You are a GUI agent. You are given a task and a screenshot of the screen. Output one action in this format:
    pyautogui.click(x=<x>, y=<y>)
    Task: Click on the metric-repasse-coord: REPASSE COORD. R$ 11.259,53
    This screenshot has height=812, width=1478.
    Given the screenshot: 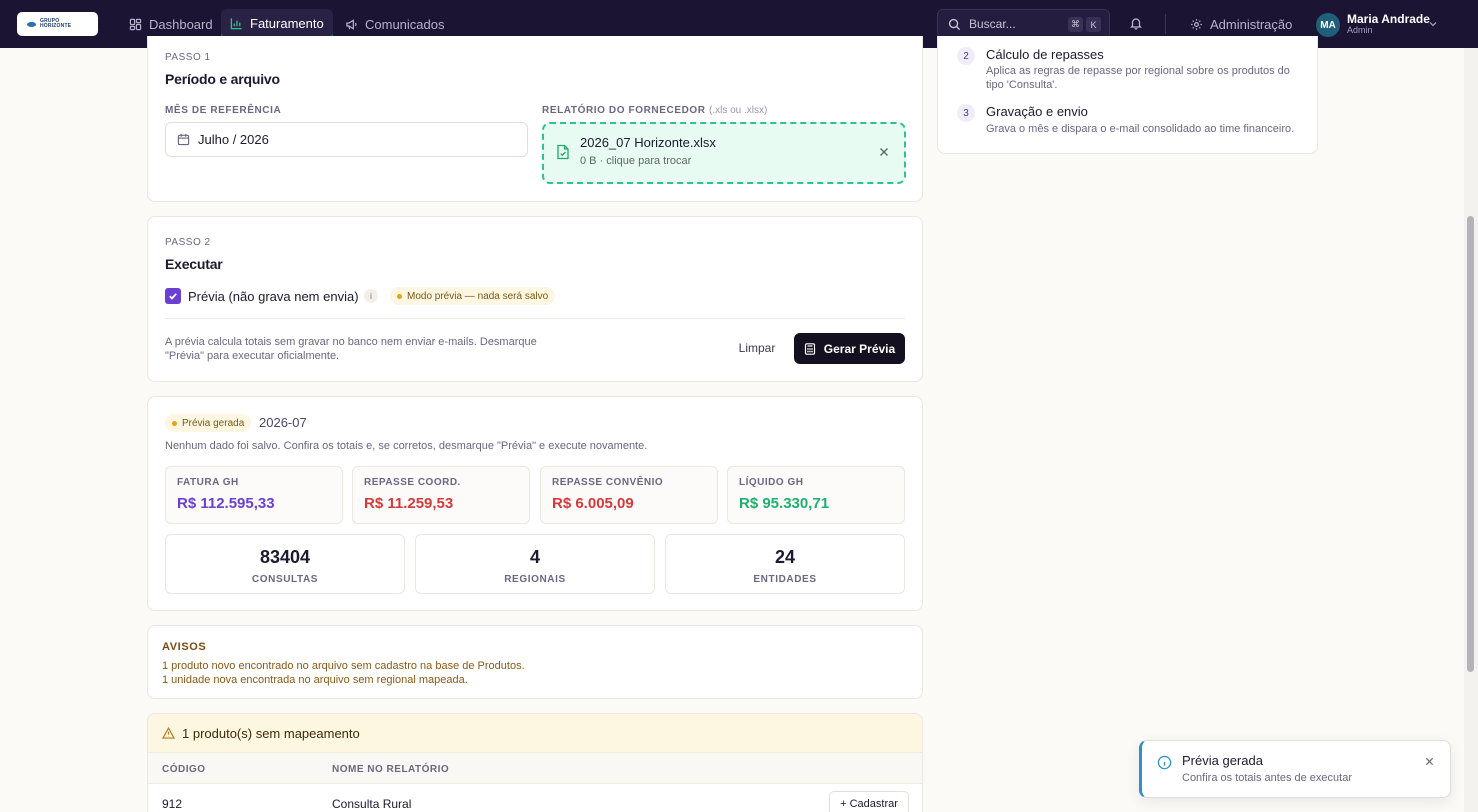 What is the action you would take?
    pyautogui.click(x=441, y=495)
    